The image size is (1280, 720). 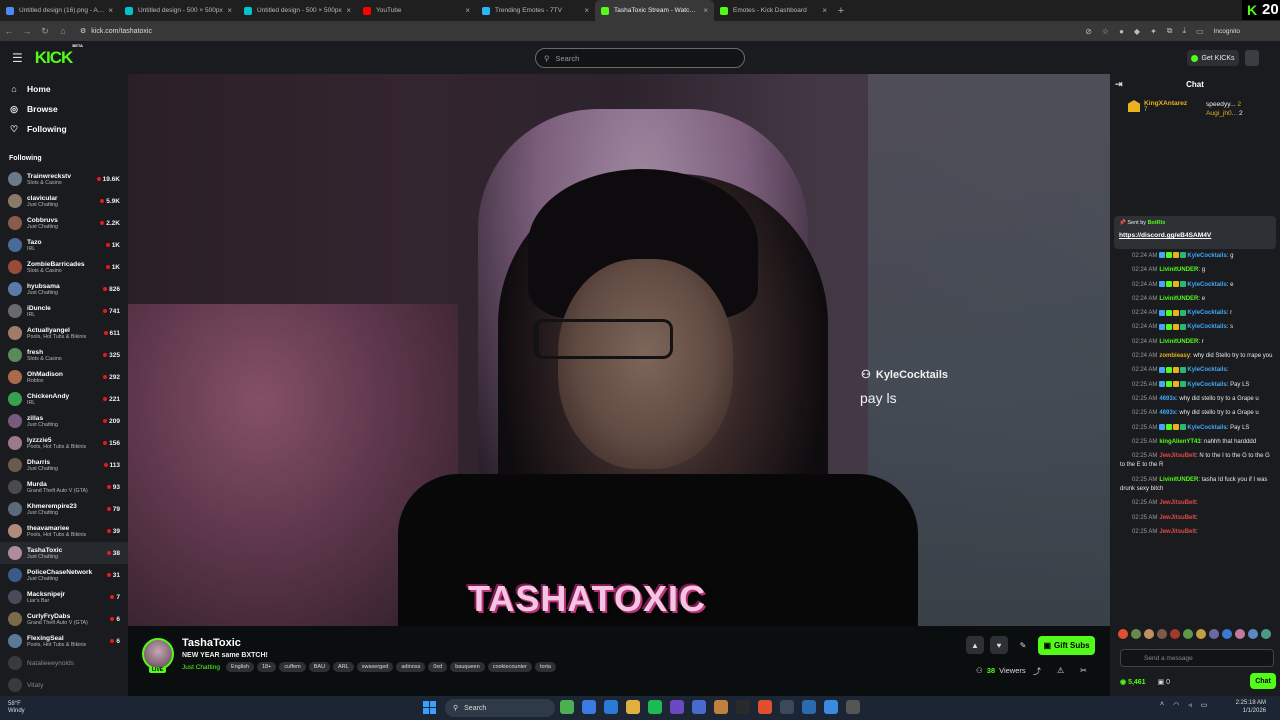 I want to click on chat-send-button: Chat, so click(x=1263, y=681).